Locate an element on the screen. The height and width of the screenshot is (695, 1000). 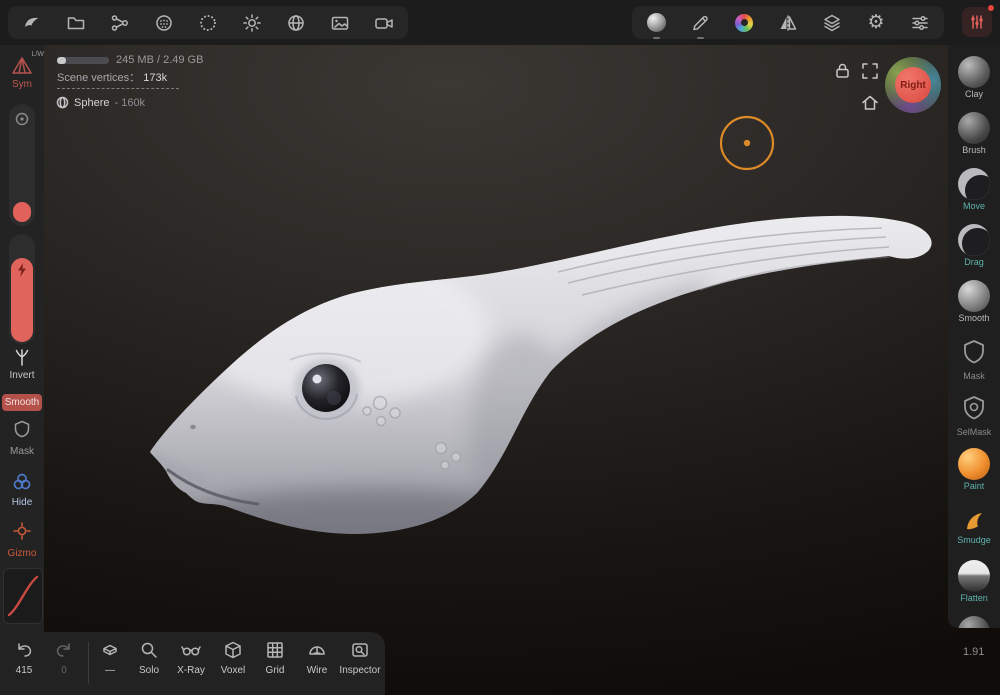
tool-smudge: Smudge is located at coordinates (974, 527).